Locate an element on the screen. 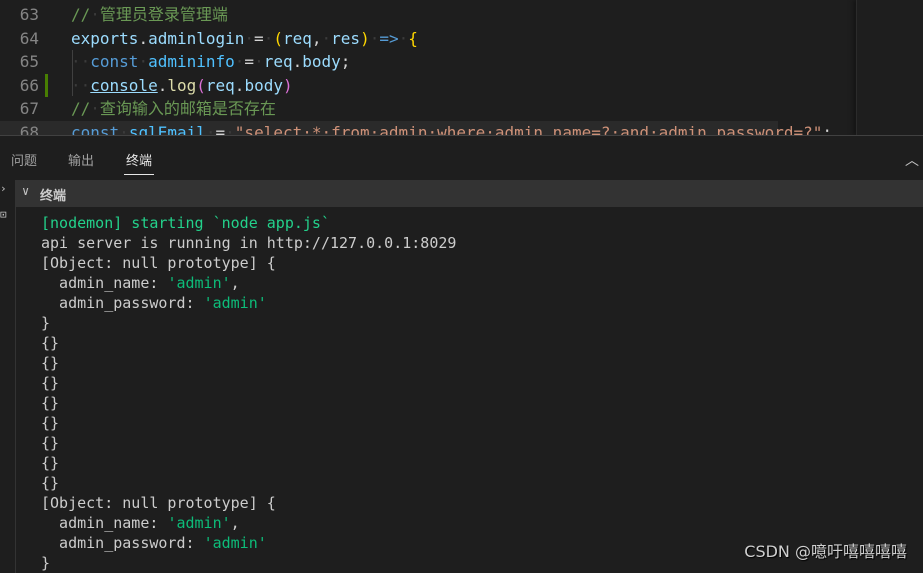  code-line: 65 ··const·admininfo·=·req.body; is located at coordinates (428, 61).